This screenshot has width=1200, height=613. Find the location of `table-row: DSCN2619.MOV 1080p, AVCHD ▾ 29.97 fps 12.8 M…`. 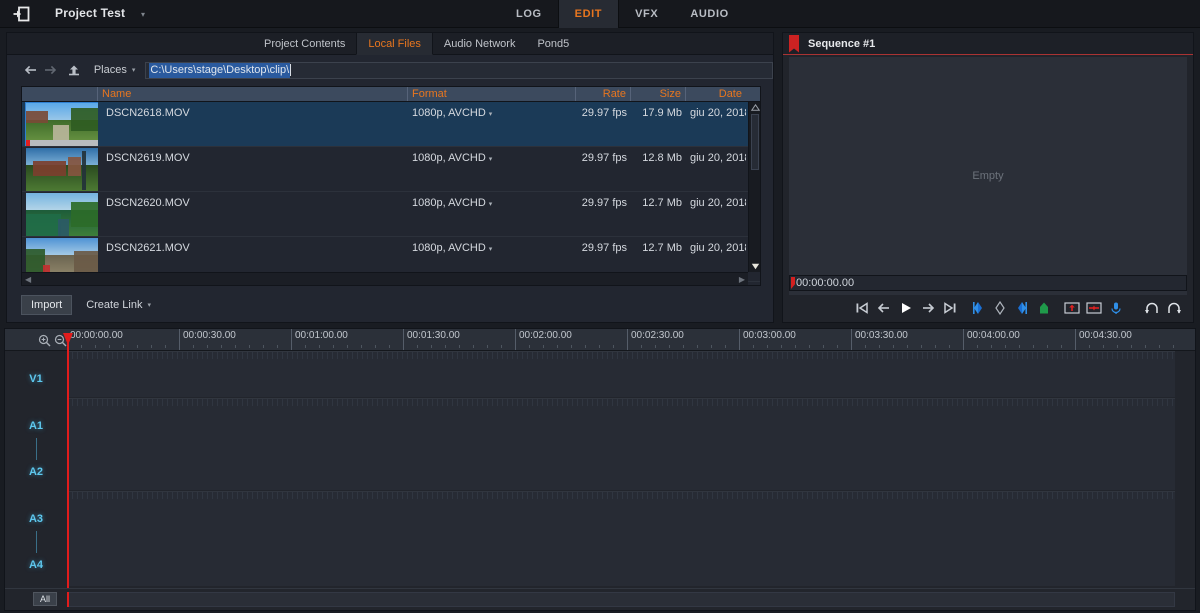

table-row: DSCN2619.MOV 1080p, AVCHD ▾ 29.97 fps 12.8 M… is located at coordinates (391, 169).